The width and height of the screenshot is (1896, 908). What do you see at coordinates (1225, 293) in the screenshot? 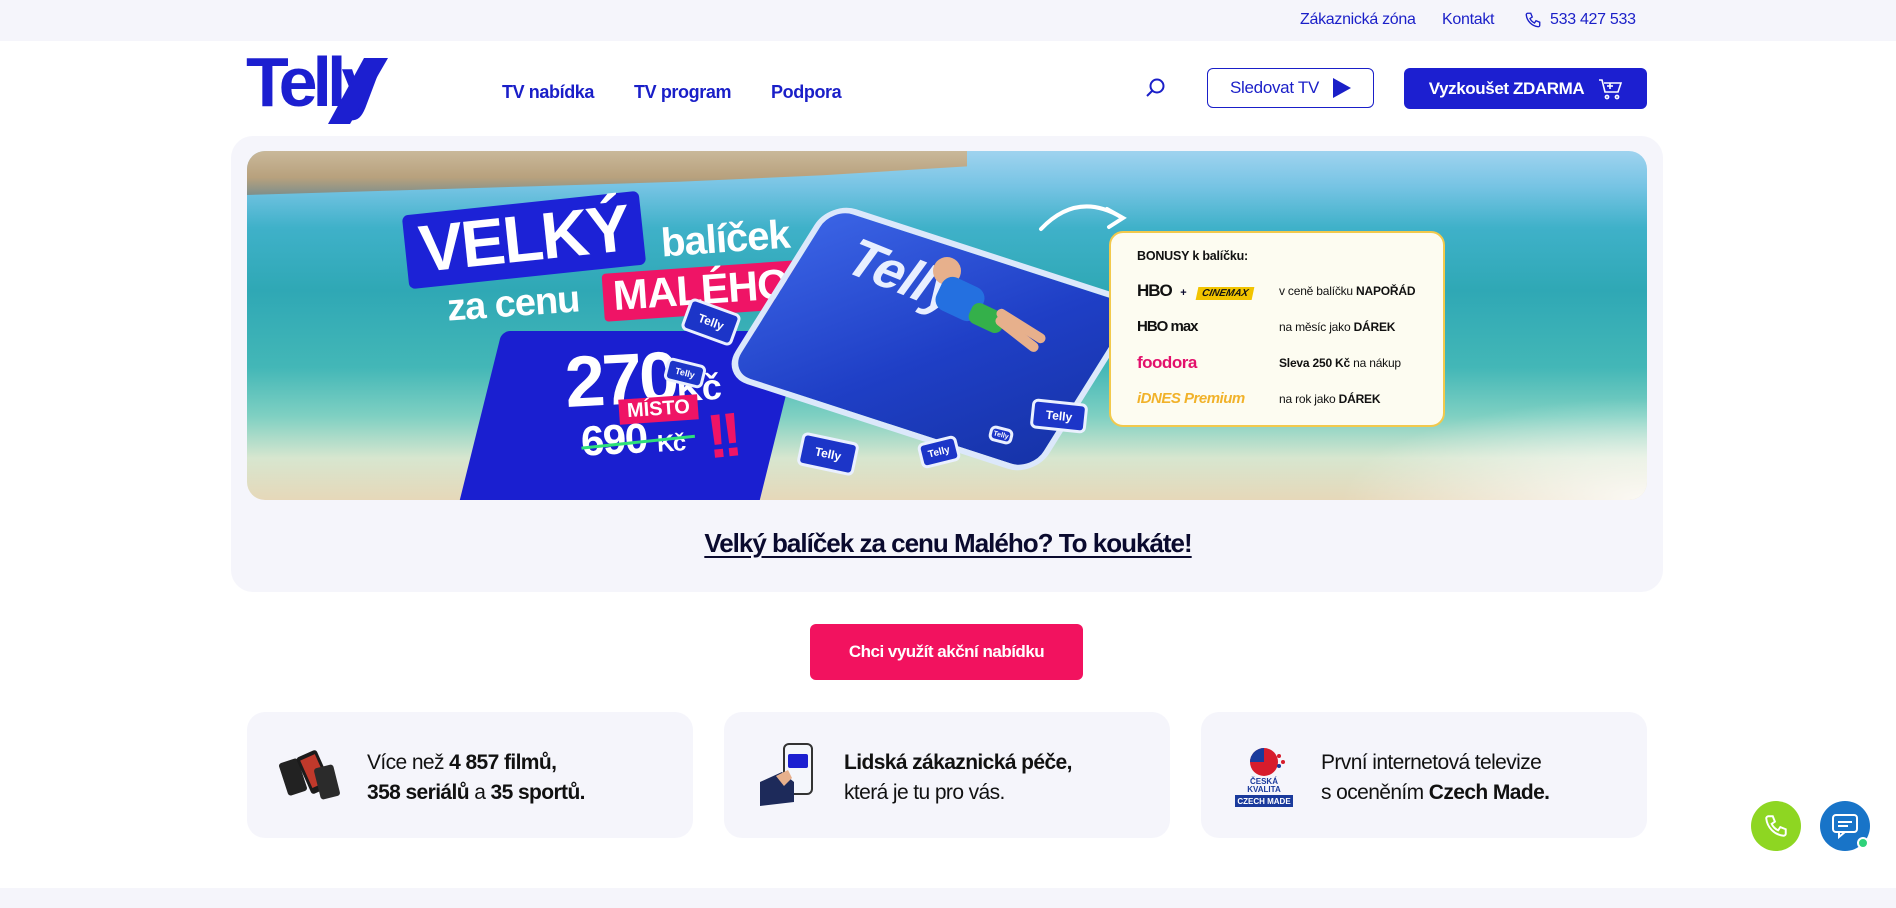
I see `cinemax-logo: CINEMAX` at bounding box center [1225, 293].